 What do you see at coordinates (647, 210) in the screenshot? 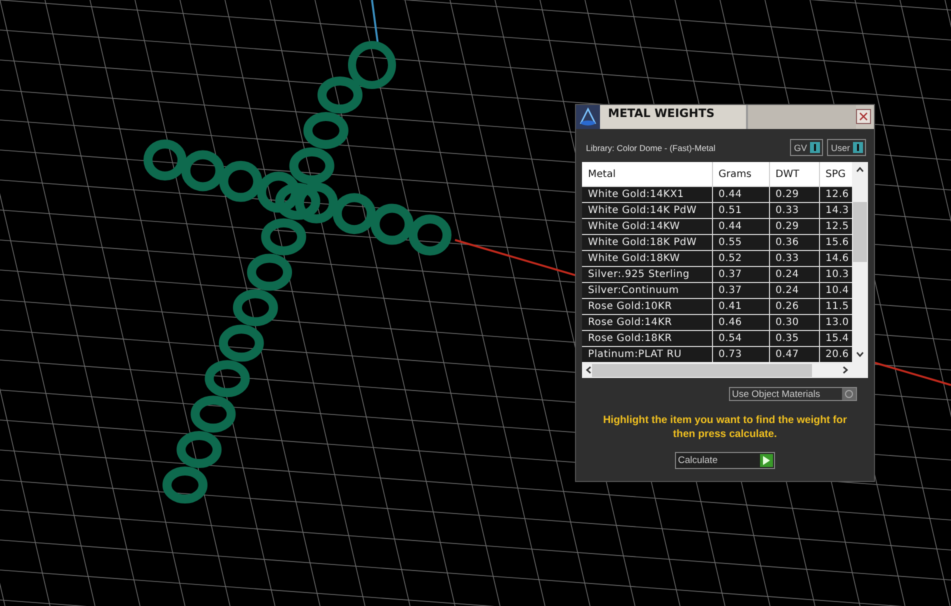
I see `table-cell: White Gold:14K PdW` at bounding box center [647, 210].